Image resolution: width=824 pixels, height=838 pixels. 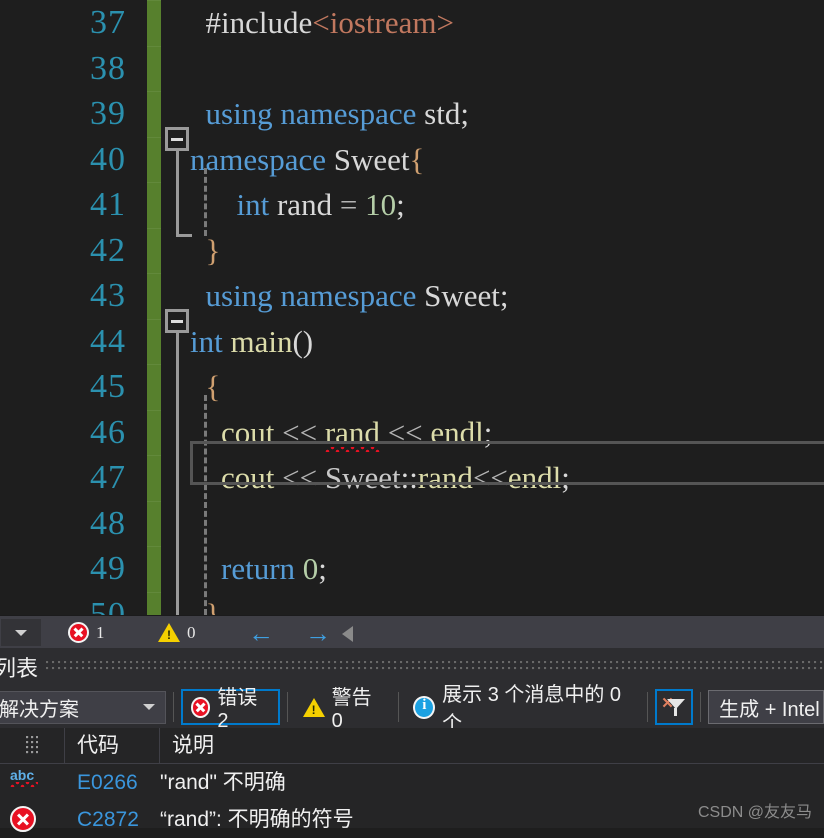 What do you see at coordinates (108, 68) in the screenshot?
I see `line-number: 38` at bounding box center [108, 68].